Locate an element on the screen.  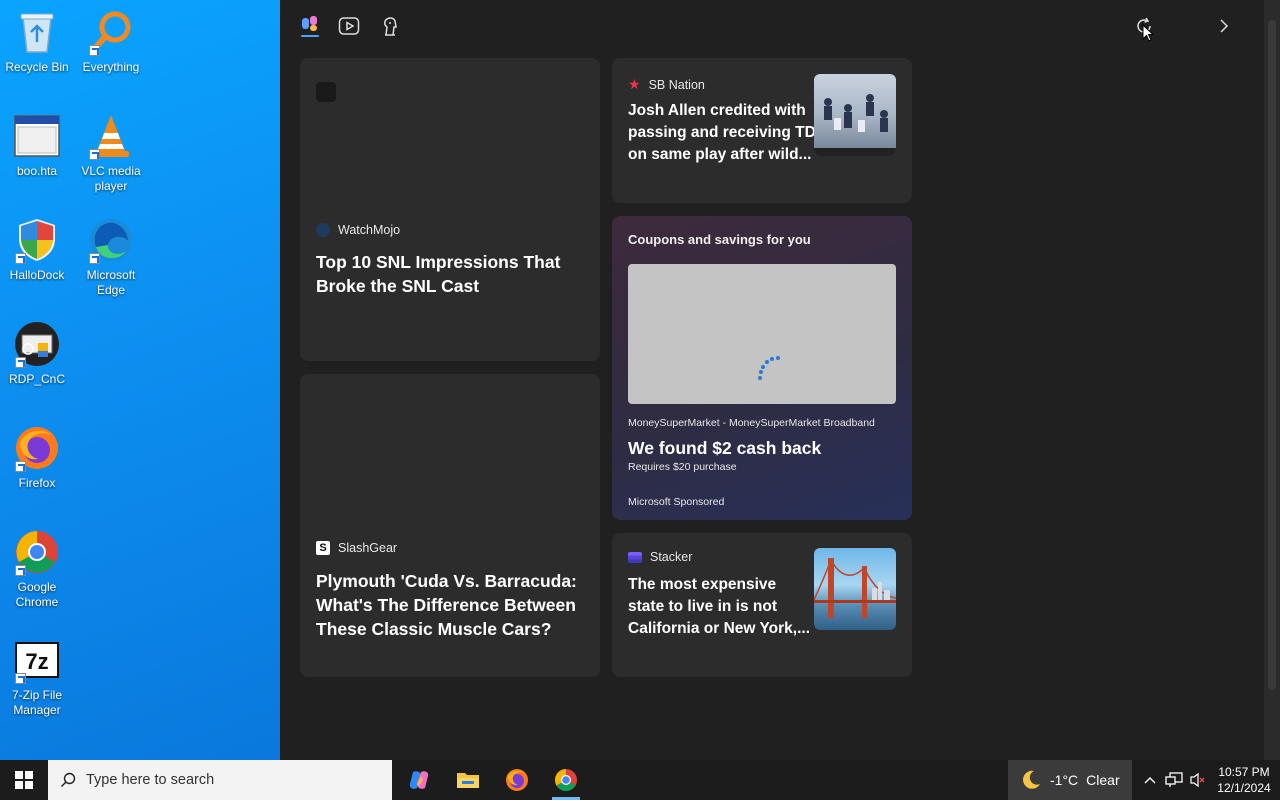
desktop-icon-vlc: VLC media player is located at coordinates (111, 153).